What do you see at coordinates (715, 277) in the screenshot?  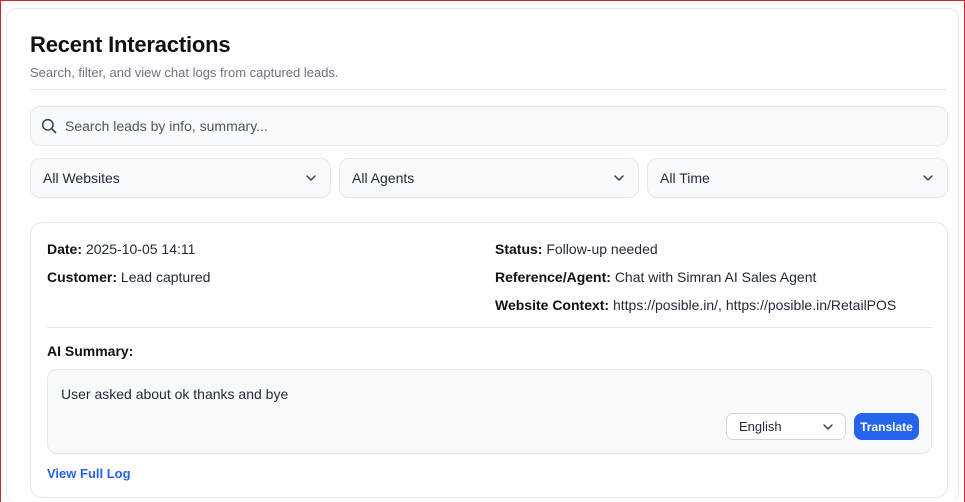 I see `reference-value: Chat with Simran AI Sales Agent` at bounding box center [715, 277].